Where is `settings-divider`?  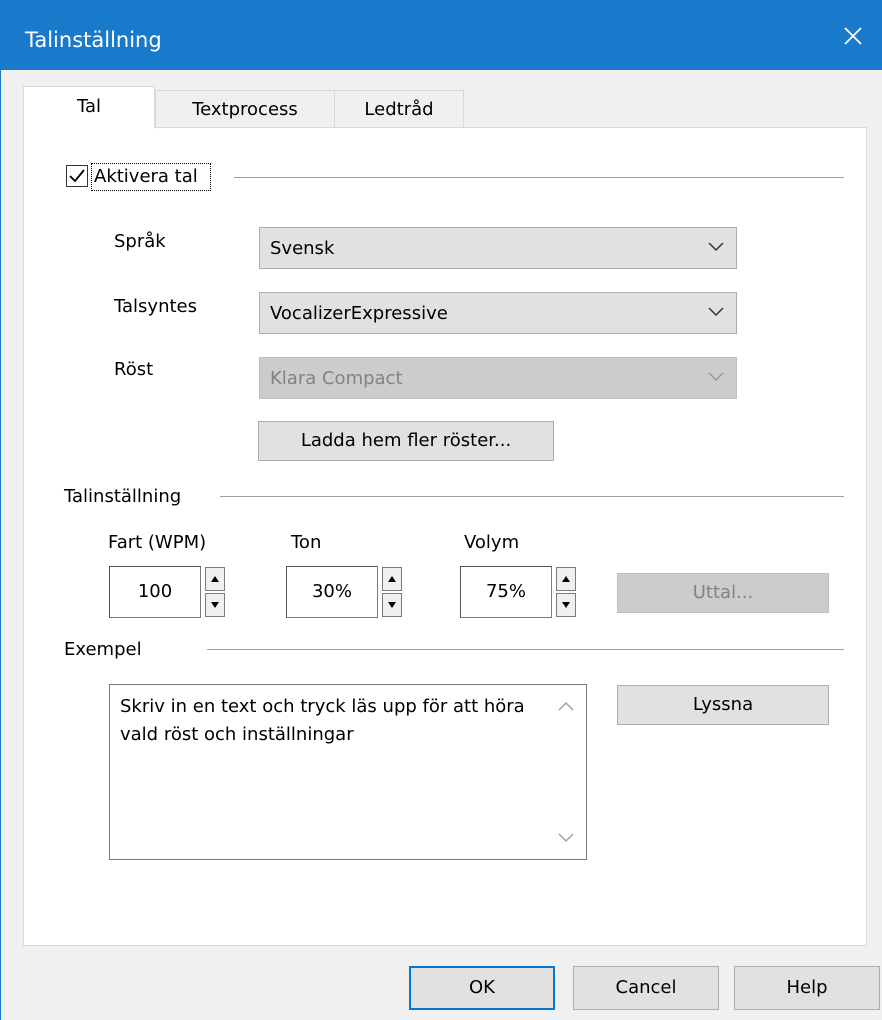 settings-divider is located at coordinates (532, 496).